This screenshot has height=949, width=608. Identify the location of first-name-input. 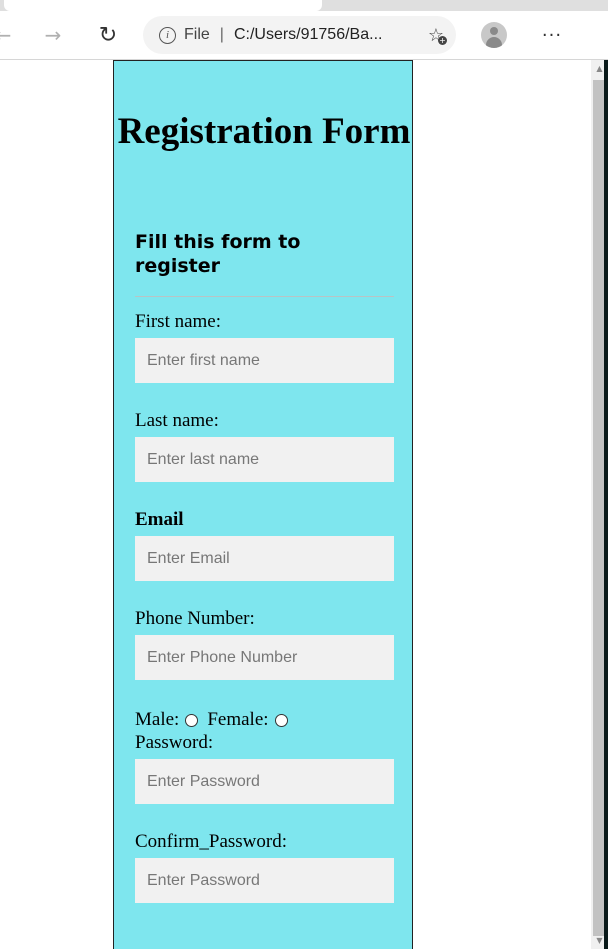
(264, 360).